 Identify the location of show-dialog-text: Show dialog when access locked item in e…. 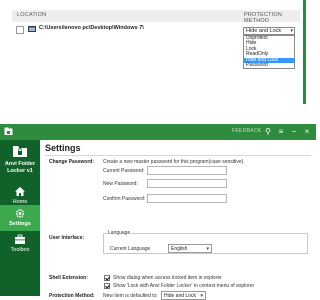
(167, 278).